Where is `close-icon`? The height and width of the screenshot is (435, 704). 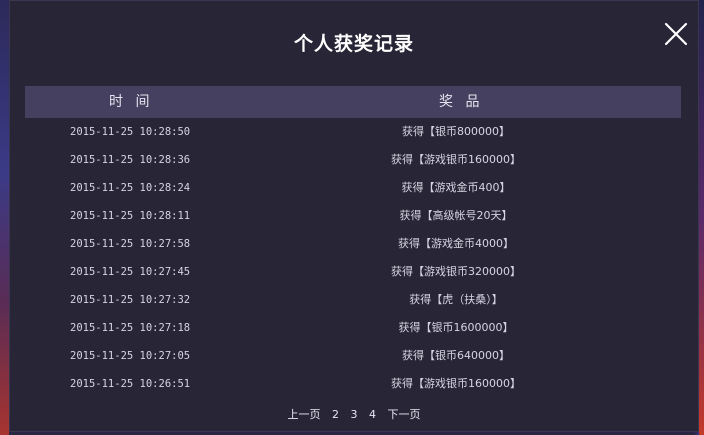 close-icon is located at coordinates (676, 34).